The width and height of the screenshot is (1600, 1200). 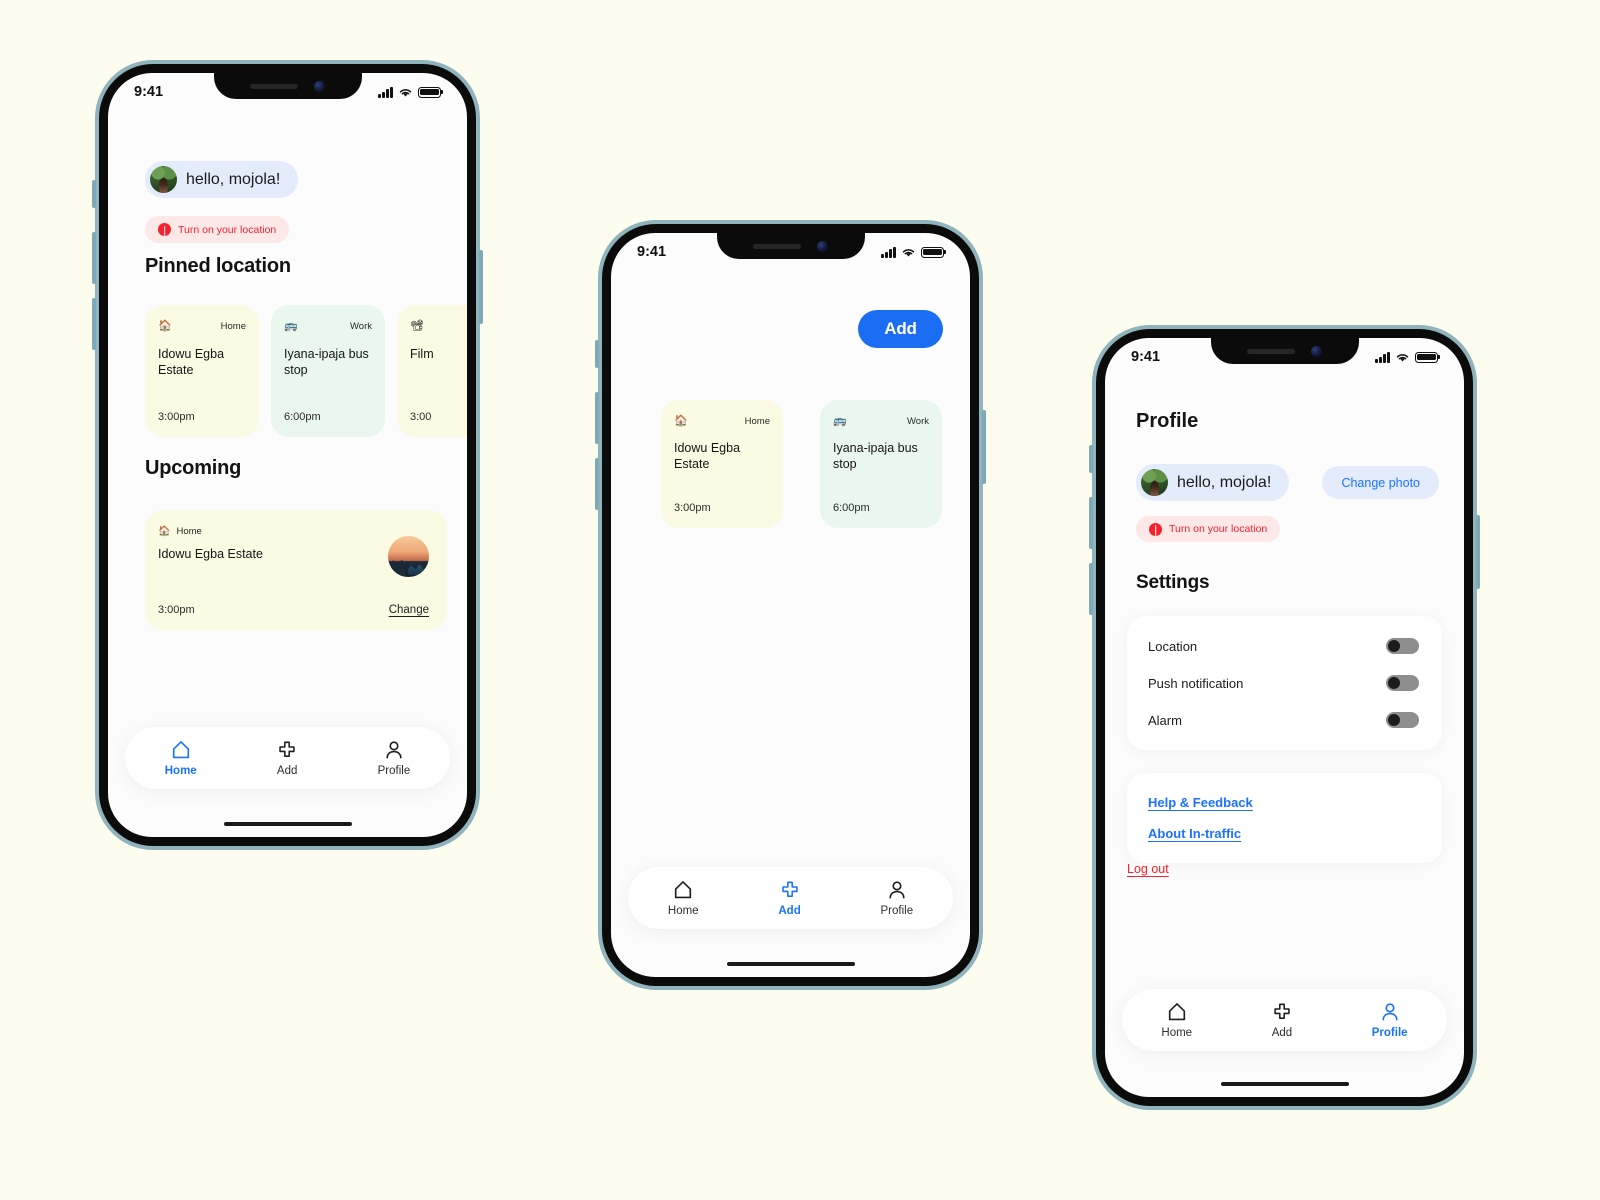 I want to click on pinned-card: 🏠 Home Idowu Egba Estate 3:00pm, so click(x=202, y=371).